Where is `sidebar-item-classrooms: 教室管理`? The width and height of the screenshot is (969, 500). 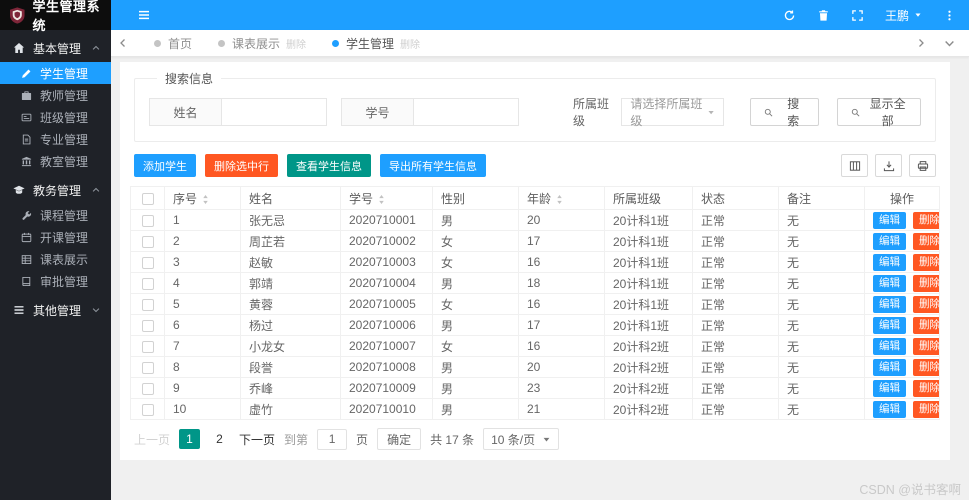
sidebar-item-classrooms: 教室管理 is located at coordinates (55, 161).